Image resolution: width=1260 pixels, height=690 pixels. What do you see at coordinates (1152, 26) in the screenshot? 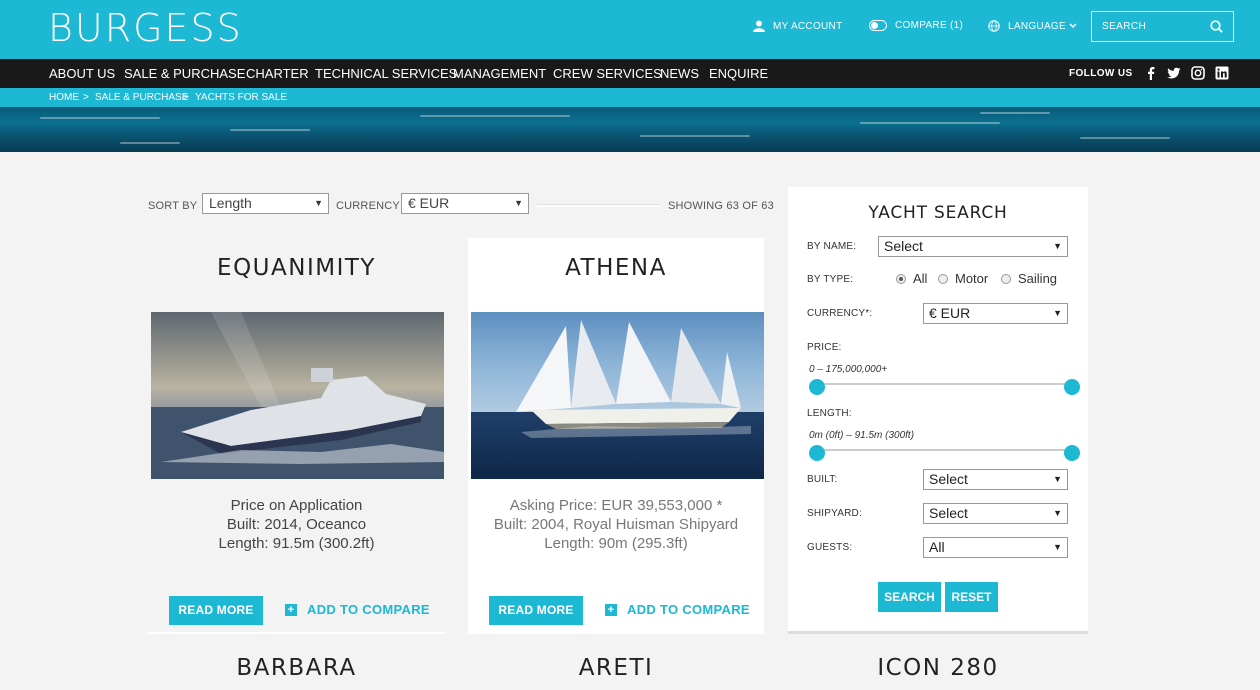
I see `search-input` at bounding box center [1152, 26].